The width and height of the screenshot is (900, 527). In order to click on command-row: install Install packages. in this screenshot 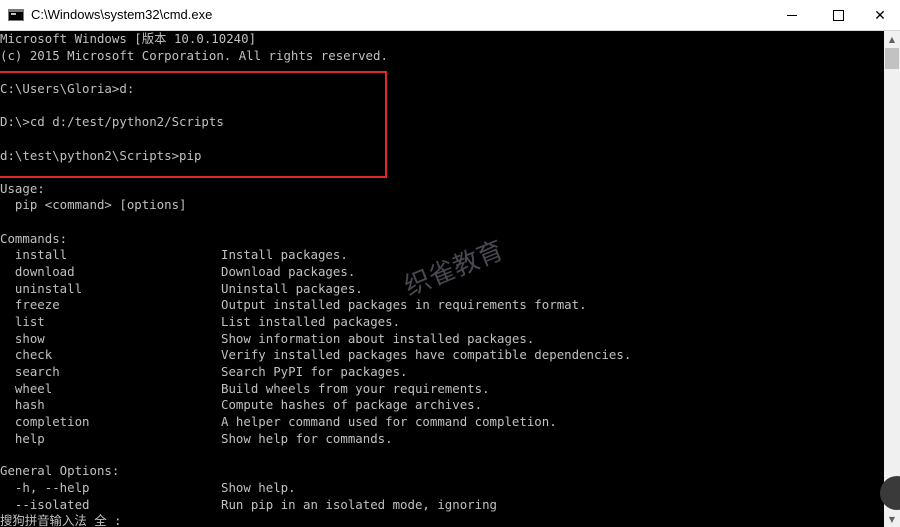, I will do `click(174, 255)`.